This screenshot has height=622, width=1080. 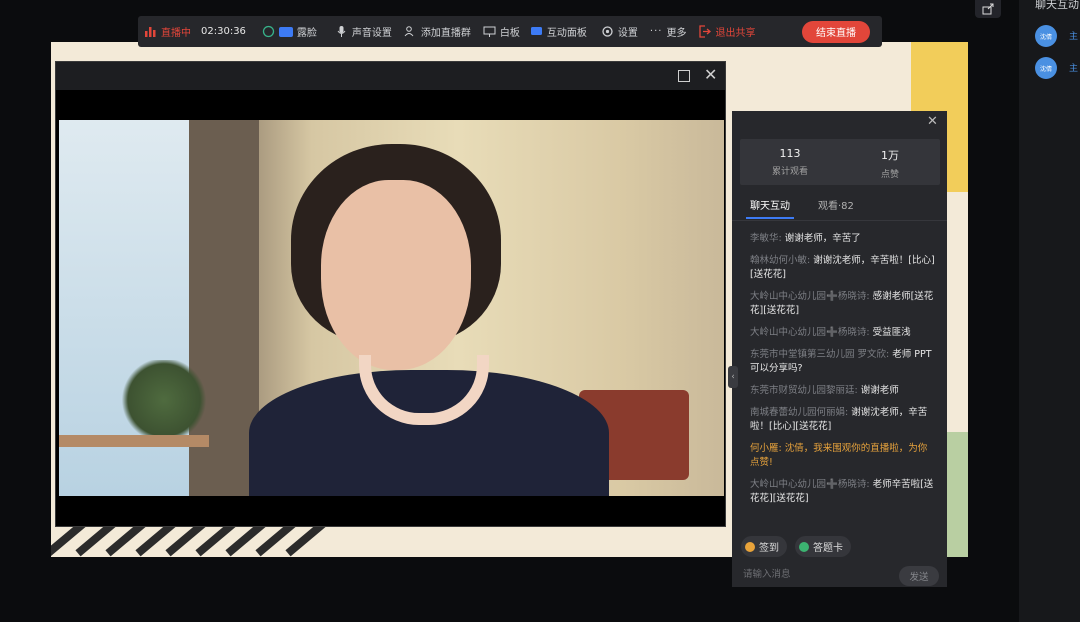 I want to click on toolbar-whiteboard-button: 白板, so click(x=501, y=31).